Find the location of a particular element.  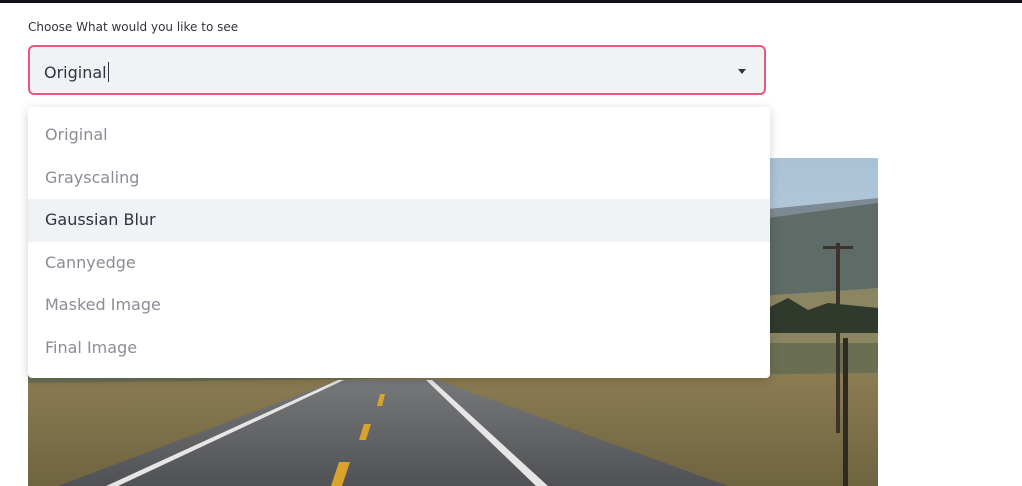

select-value-text: Original is located at coordinates (75, 72).